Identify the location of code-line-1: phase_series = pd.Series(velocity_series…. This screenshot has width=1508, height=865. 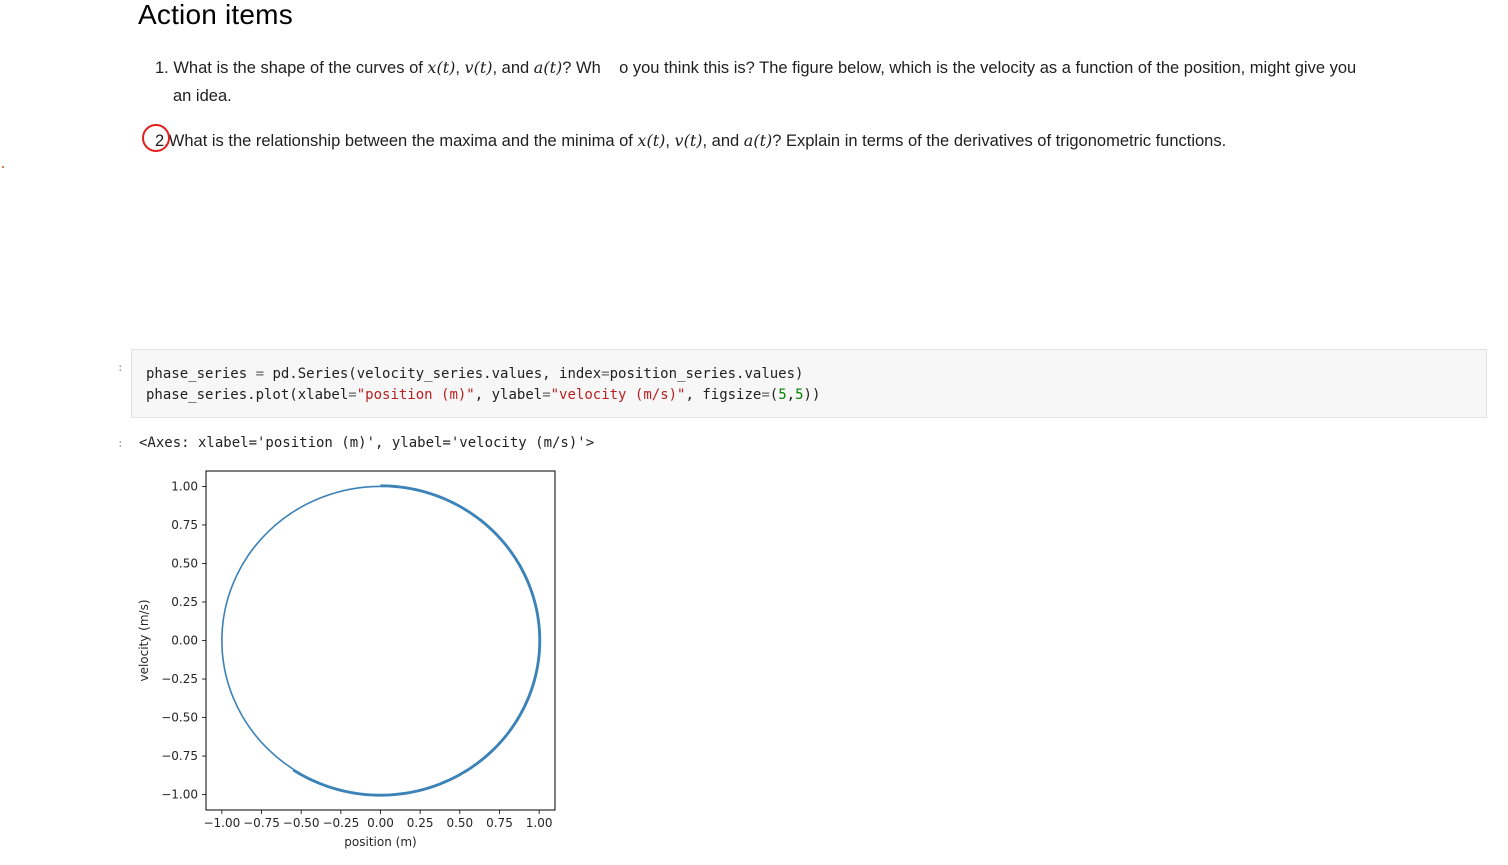
(475, 374).